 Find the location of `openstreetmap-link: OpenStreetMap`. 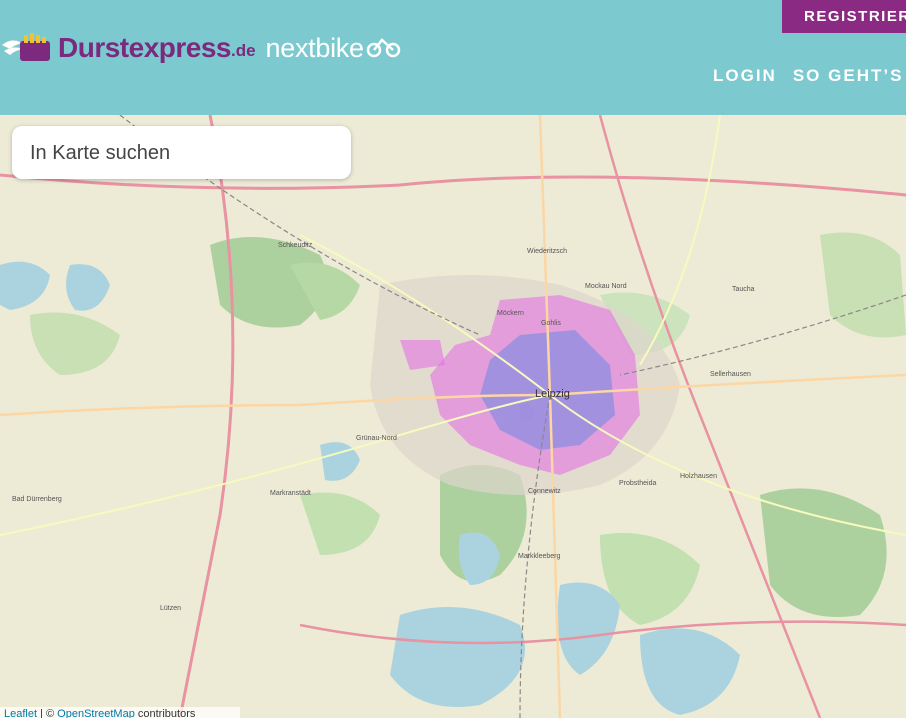

openstreetmap-link: OpenStreetMap is located at coordinates (96, 713).